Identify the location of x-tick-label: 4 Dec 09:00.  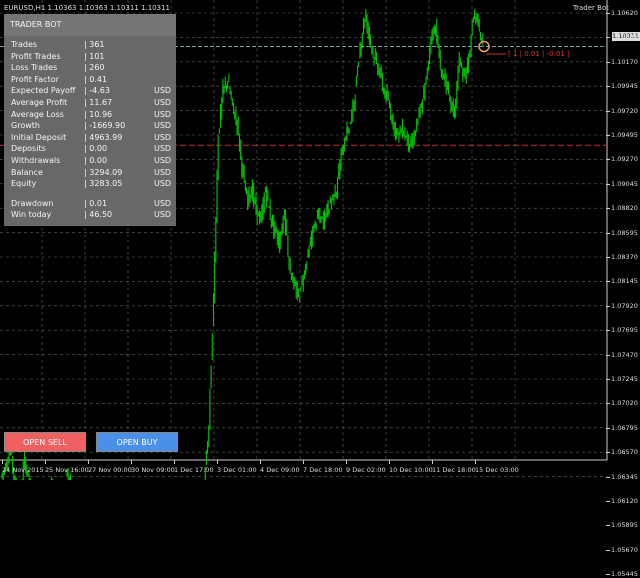
(280, 470).